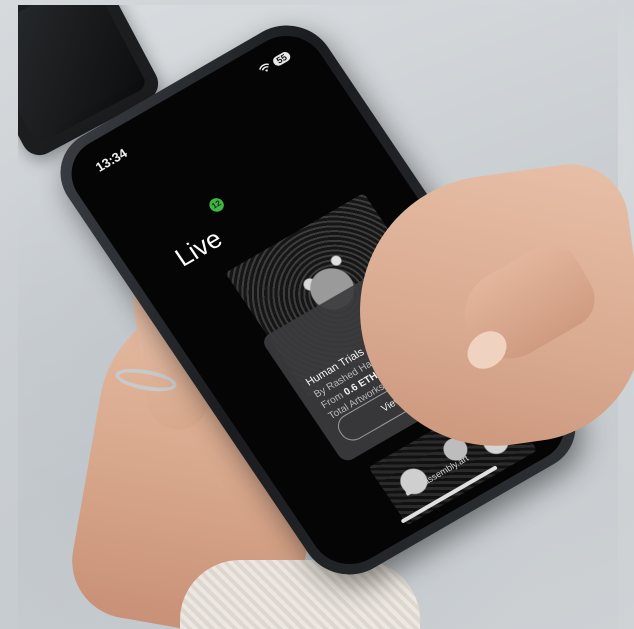 The height and width of the screenshot is (629, 634). What do you see at coordinates (111, 160) in the screenshot?
I see `status-time: 13:34` at bounding box center [111, 160].